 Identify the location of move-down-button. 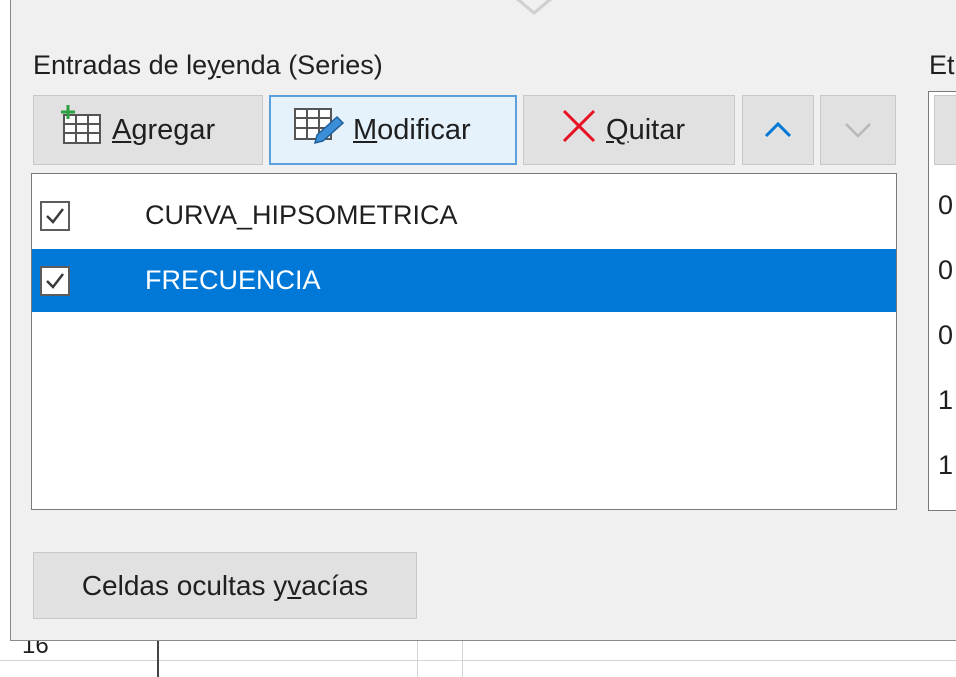
(858, 130).